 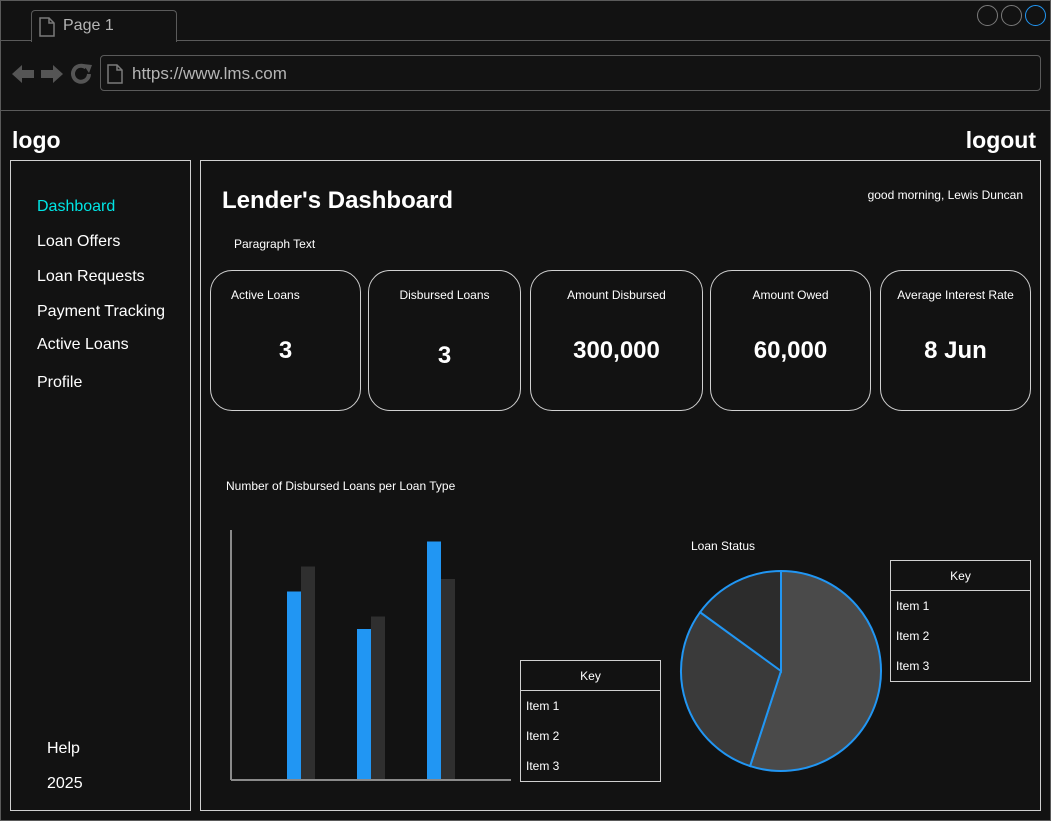 I want to click on stat-card-active-loans: Active Loans 3, so click(x=285, y=340).